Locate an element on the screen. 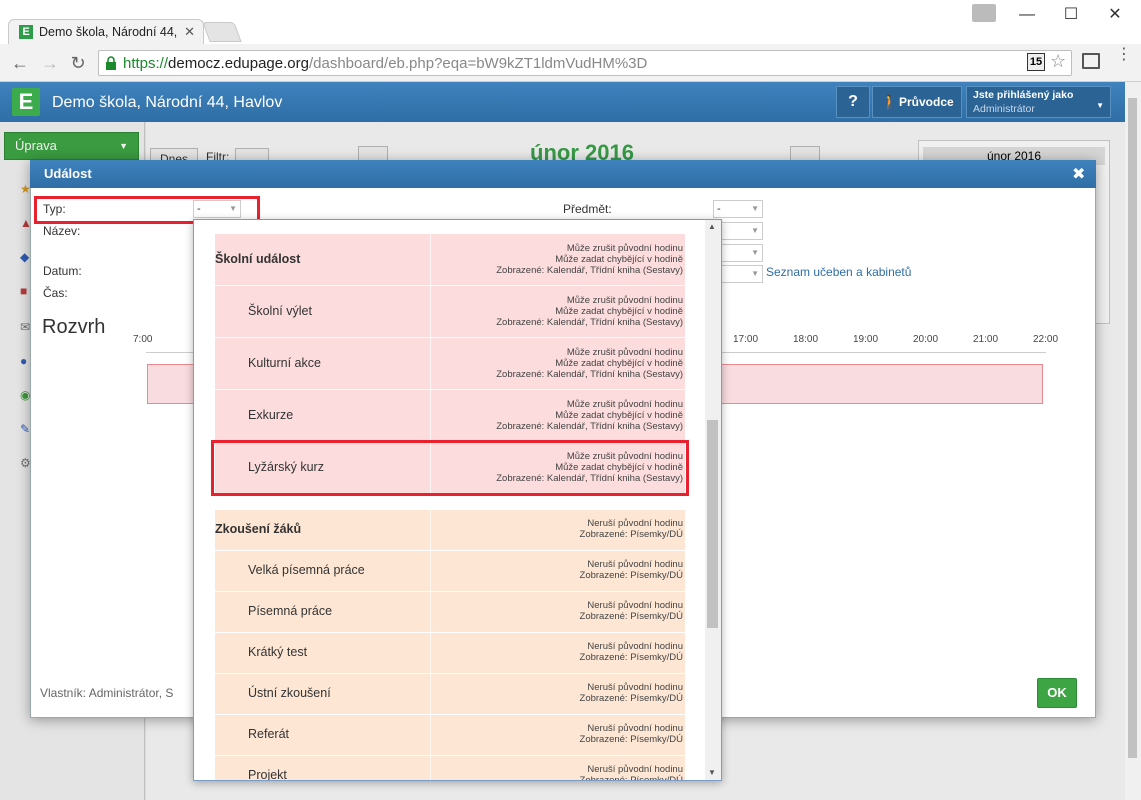 The width and height of the screenshot is (1141, 800). close-icon: ✖ is located at coordinates (1078, 174).